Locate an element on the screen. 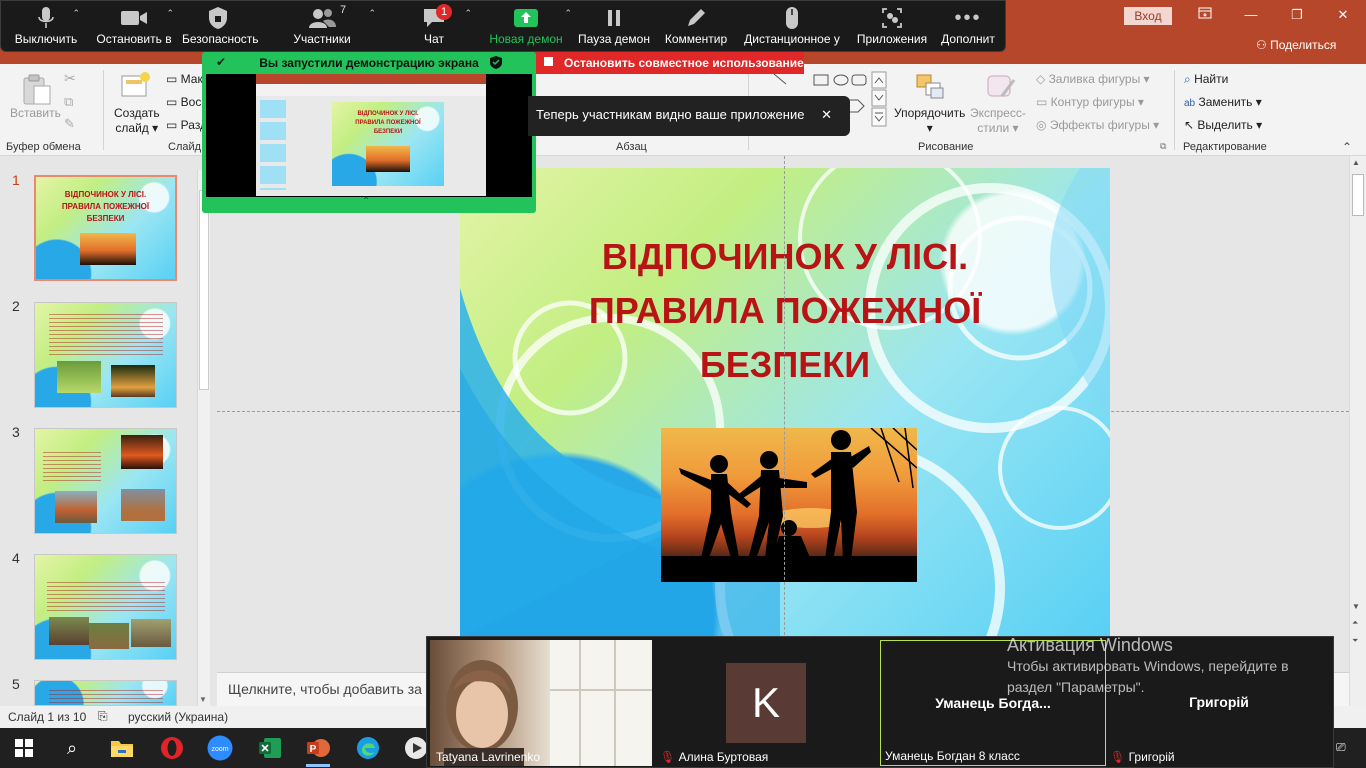 This screenshot has width=1366, height=768. thumbnail-scrollbar: ▼ is located at coordinates (203, 438).